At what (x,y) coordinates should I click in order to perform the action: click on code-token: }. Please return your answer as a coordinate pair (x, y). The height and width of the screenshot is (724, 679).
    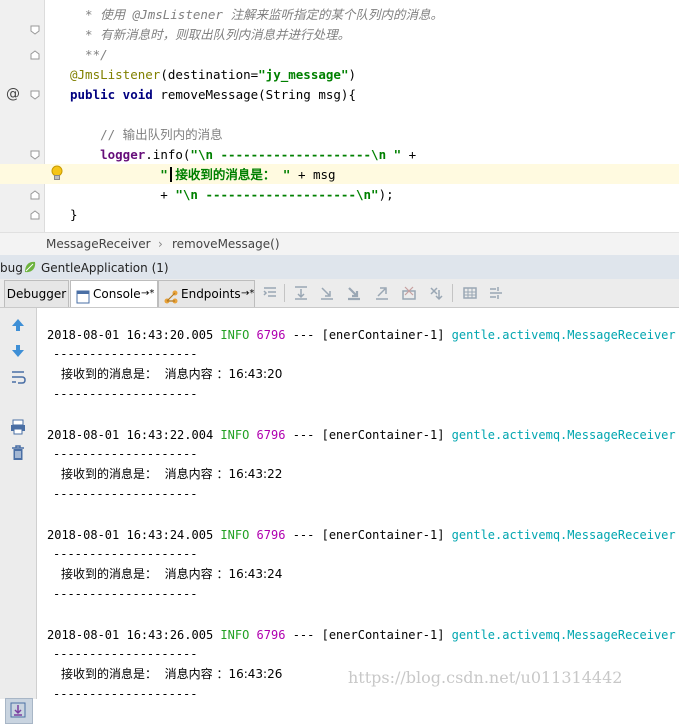
    Looking at the image, I should click on (74, 214).